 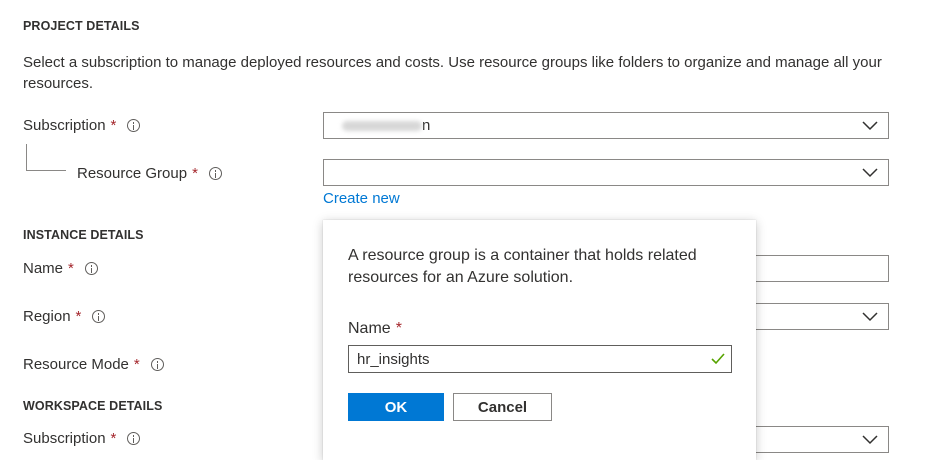 I want to click on instance-details-heading: INSTANCE DETAILS, so click(x=83, y=235).